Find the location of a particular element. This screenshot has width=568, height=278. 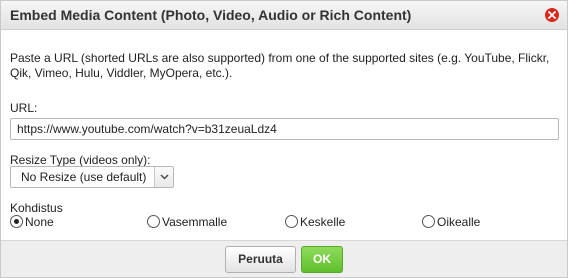

radio-label: Keskelle is located at coordinates (323, 222).